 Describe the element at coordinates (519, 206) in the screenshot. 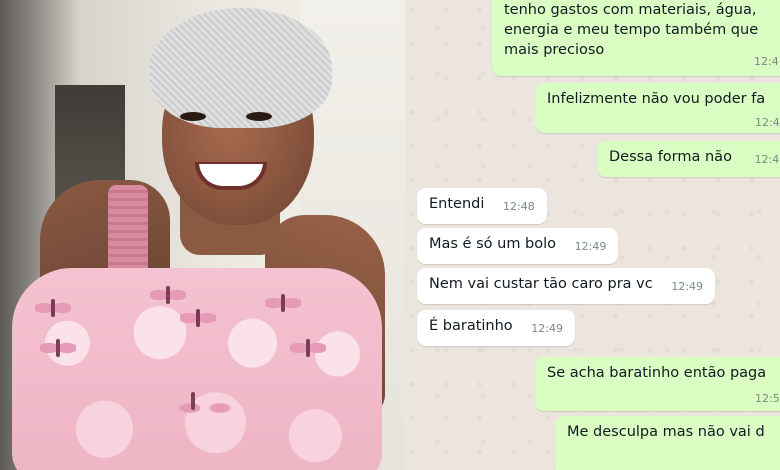

I see `message-timestamp: 12:48` at that location.